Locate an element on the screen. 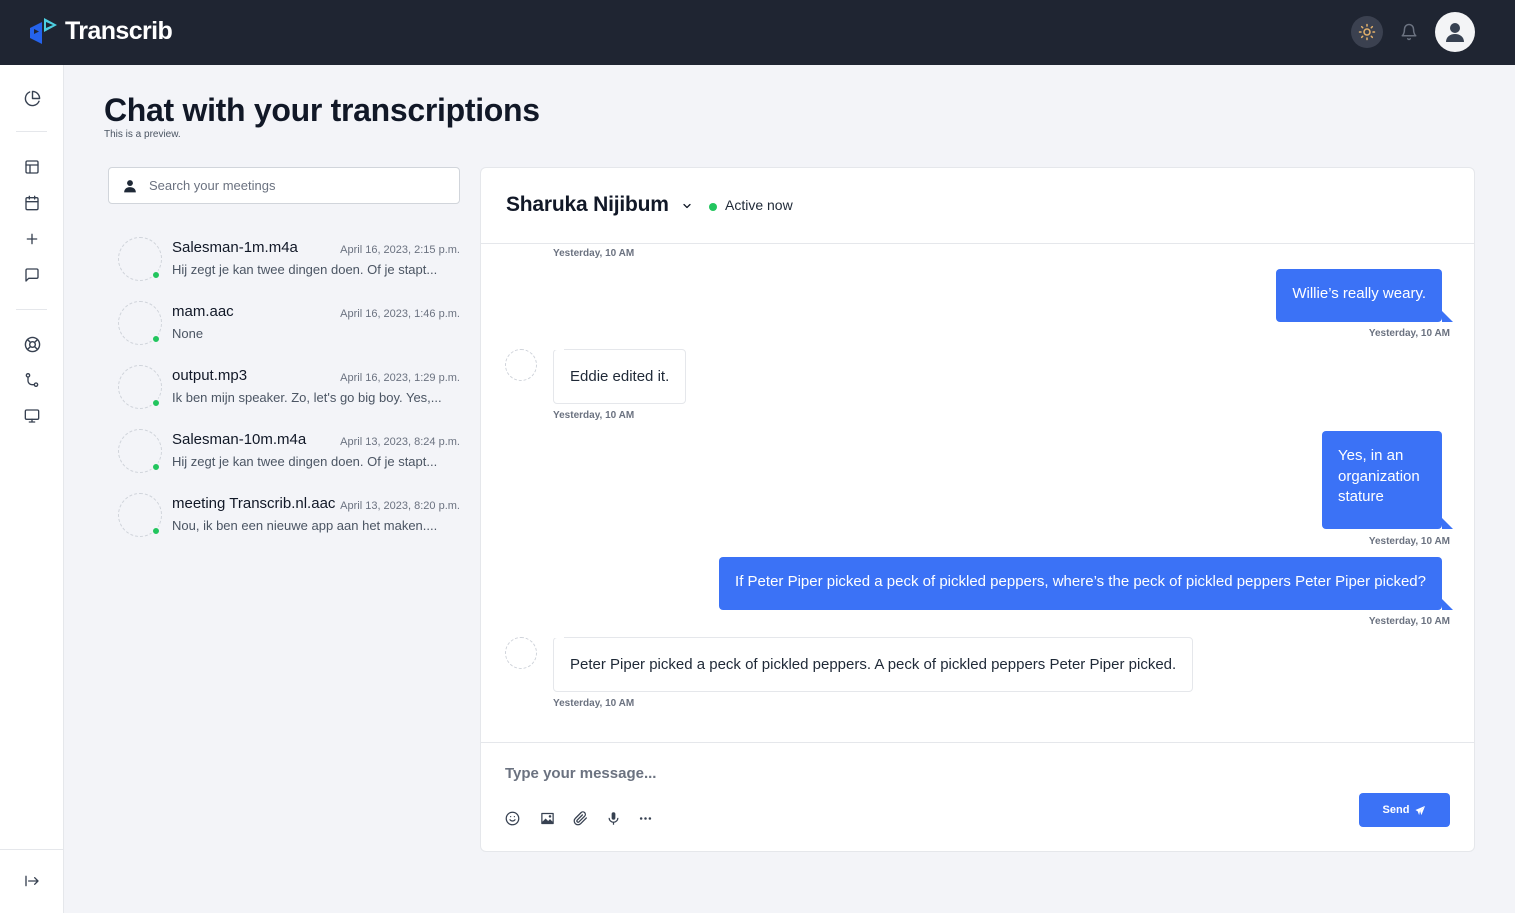 The height and width of the screenshot is (913, 1515). meeting-date: April 16, 2023, 2:15 p.m. is located at coordinates (400, 250).